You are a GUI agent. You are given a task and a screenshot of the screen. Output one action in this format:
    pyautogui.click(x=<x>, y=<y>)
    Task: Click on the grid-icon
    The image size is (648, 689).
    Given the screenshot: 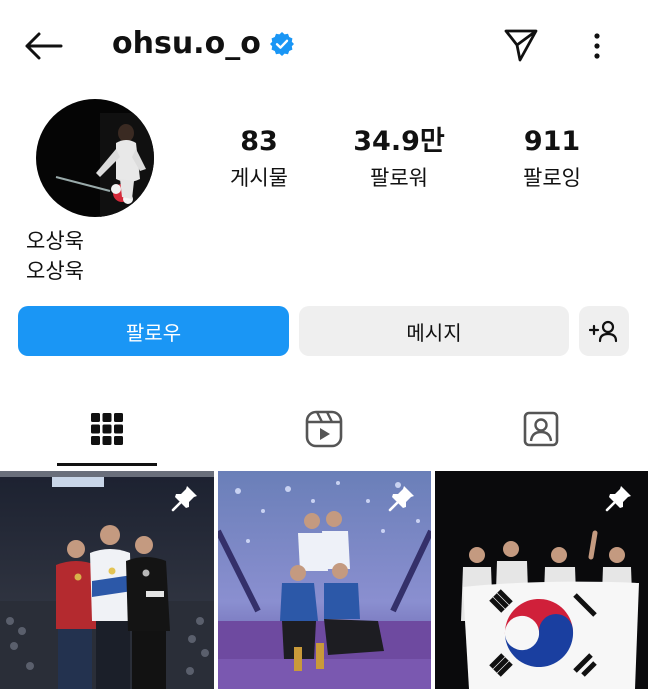 What is the action you would take?
    pyautogui.click(x=107, y=429)
    